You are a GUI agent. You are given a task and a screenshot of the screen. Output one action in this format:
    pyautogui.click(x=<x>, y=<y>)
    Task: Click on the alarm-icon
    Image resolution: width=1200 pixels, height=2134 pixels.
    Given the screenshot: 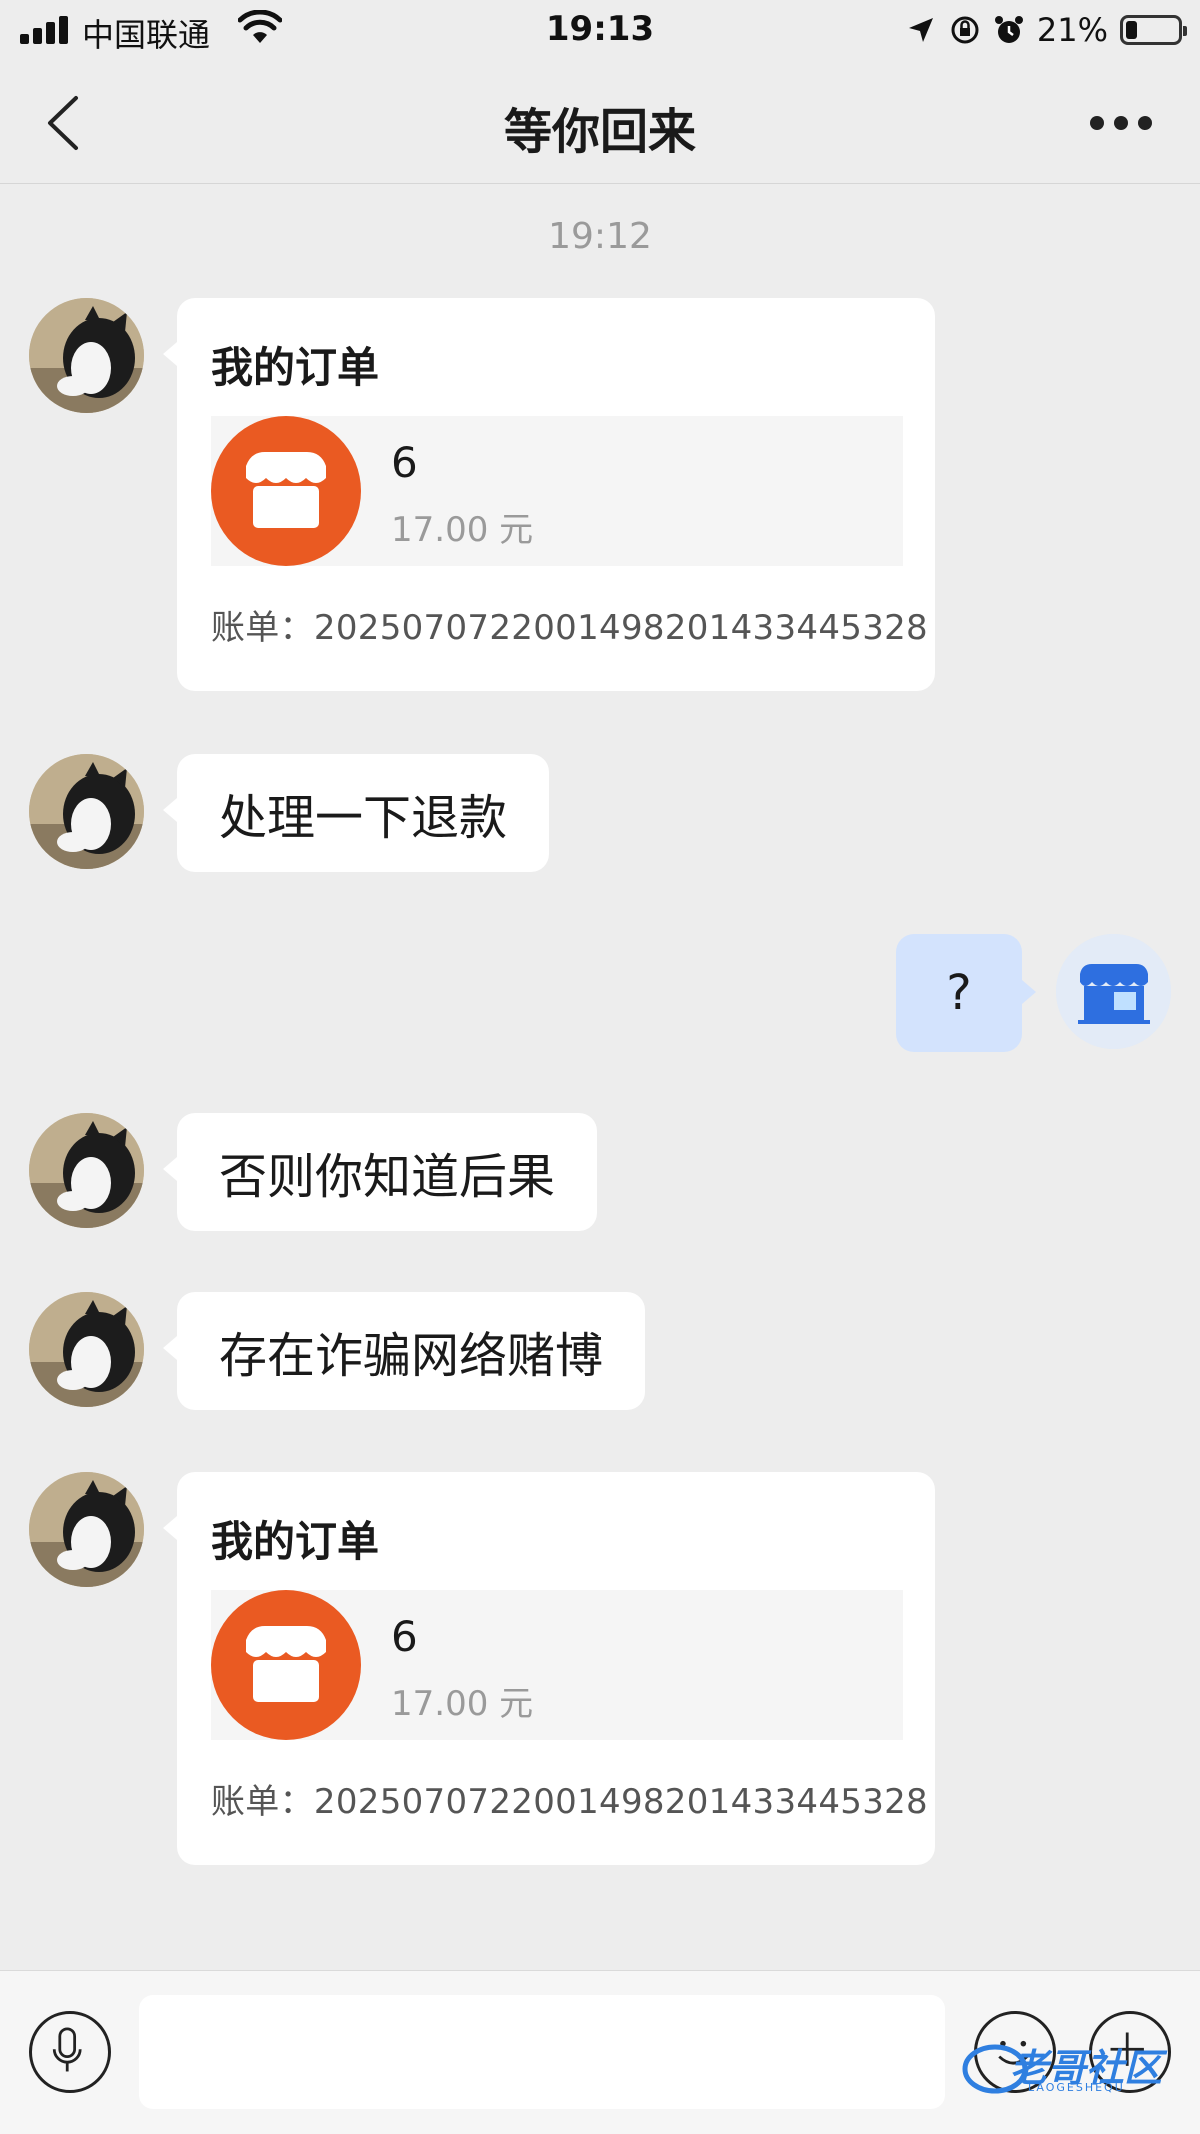 What is the action you would take?
    pyautogui.click(x=1008, y=29)
    